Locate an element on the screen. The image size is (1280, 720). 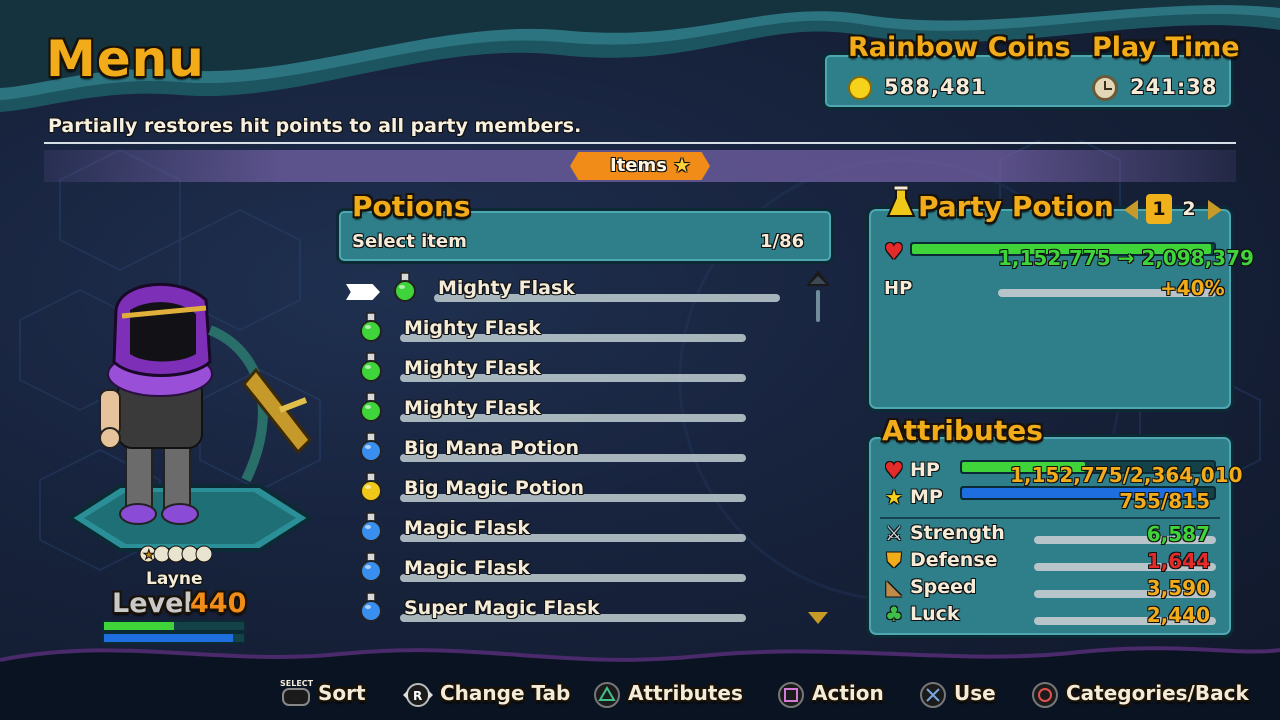
character-portrait is located at coordinates (190, 417).